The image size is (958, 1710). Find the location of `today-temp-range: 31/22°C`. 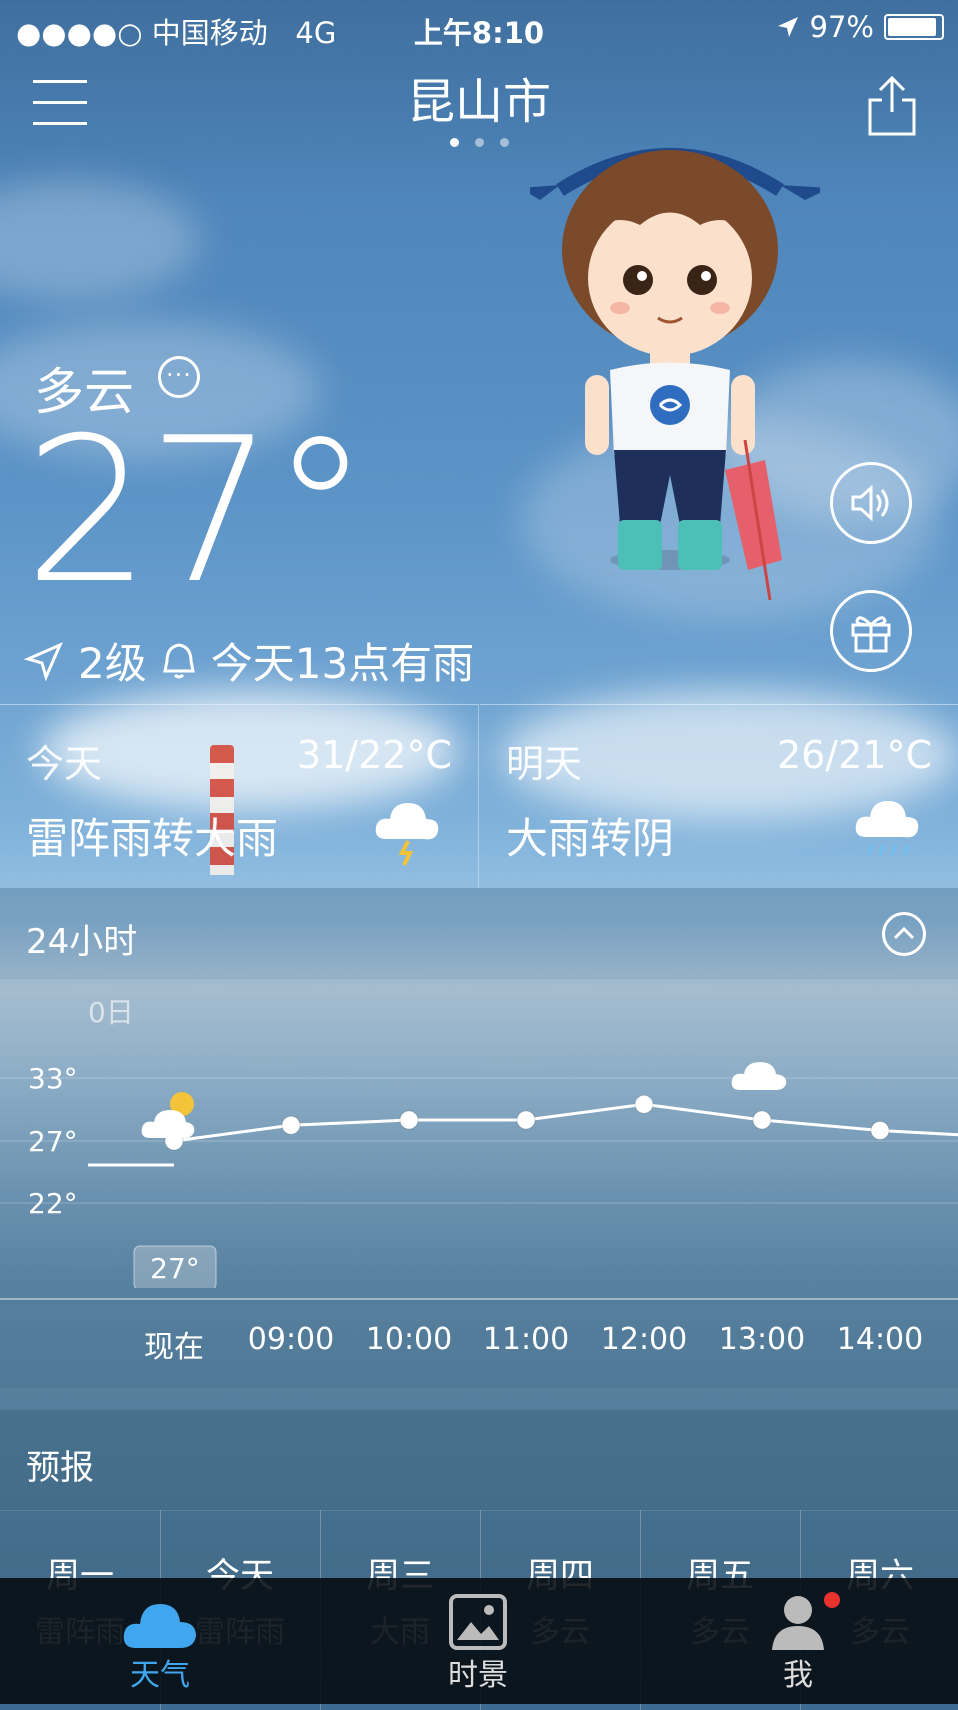

today-temp-range: 31/22°C is located at coordinates (374, 755).